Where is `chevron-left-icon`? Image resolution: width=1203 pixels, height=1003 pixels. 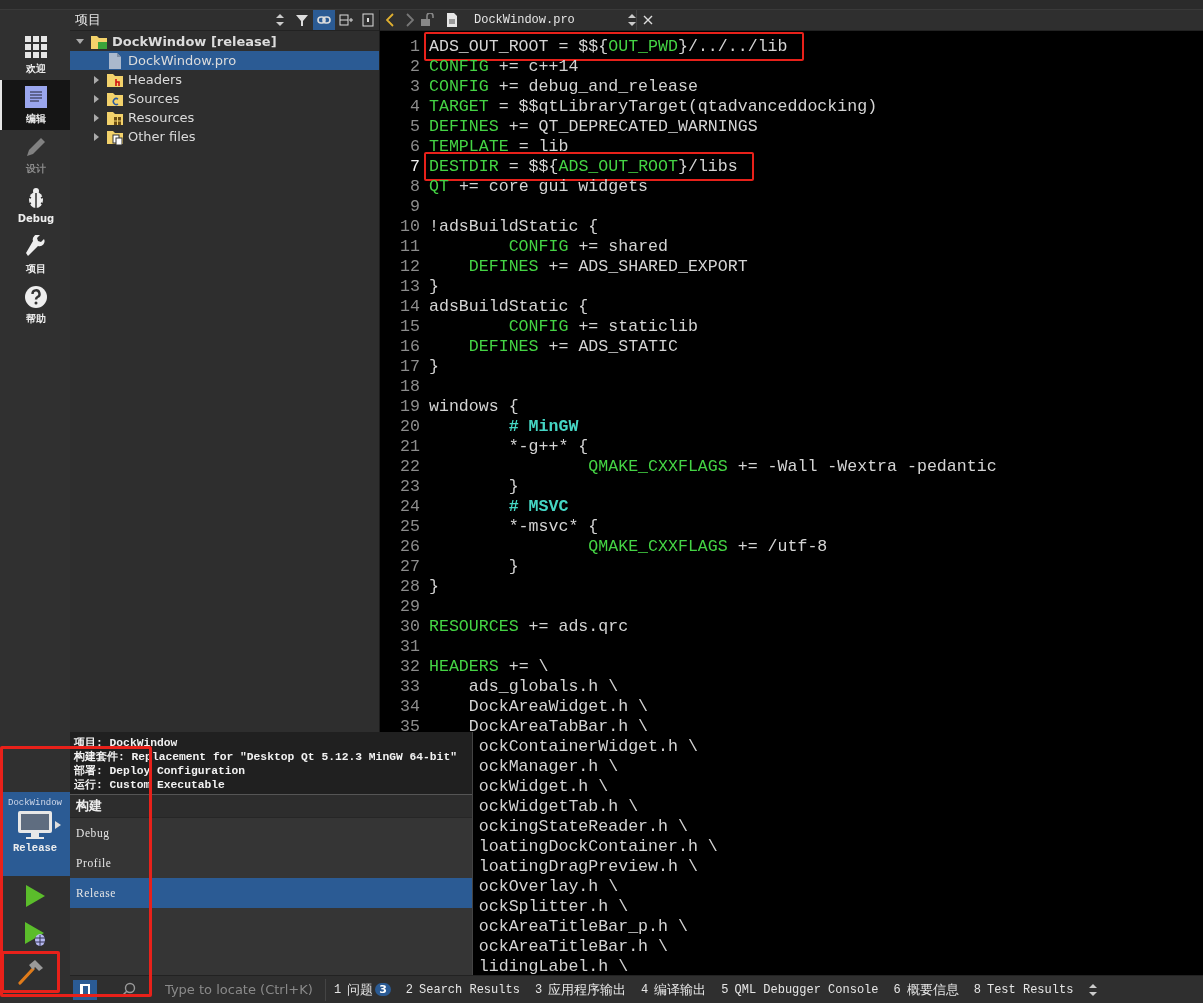 chevron-left-icon is located at coordinates (390, 20).